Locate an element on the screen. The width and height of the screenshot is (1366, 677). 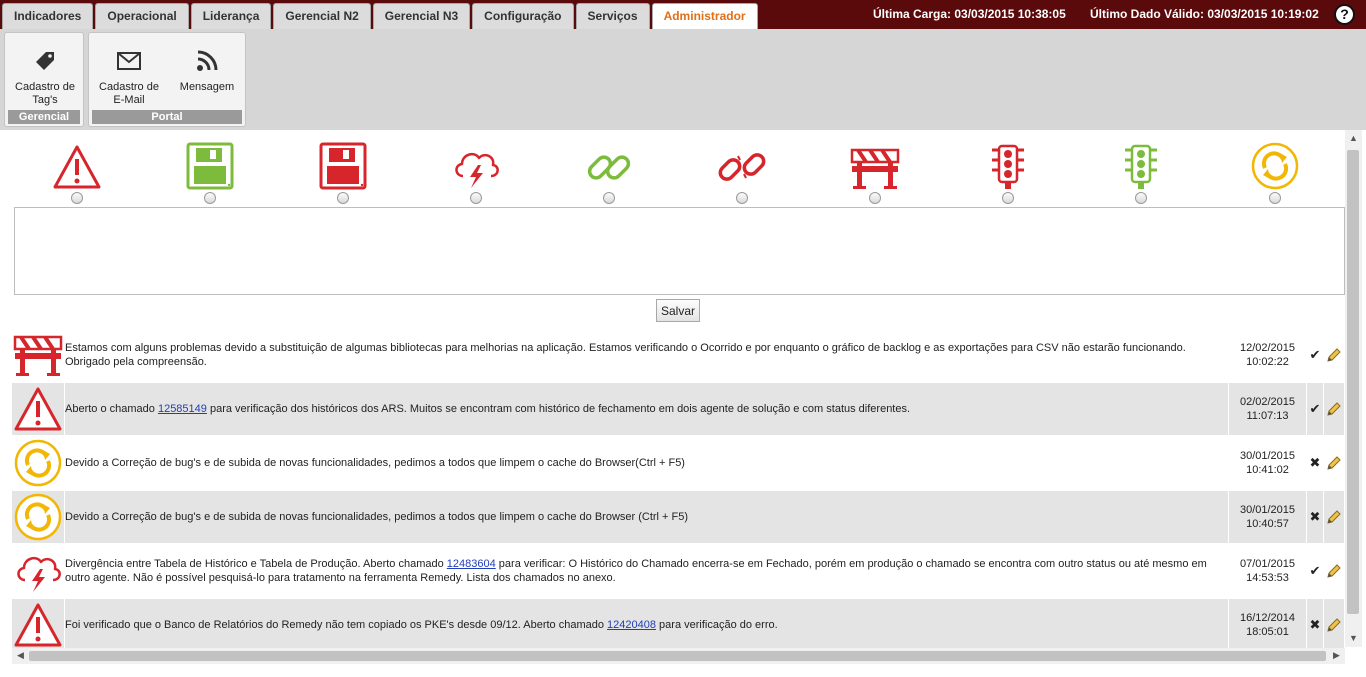
message-datetime: 30/01/2015 10:41:02 is located at coordinates (1267, 463).